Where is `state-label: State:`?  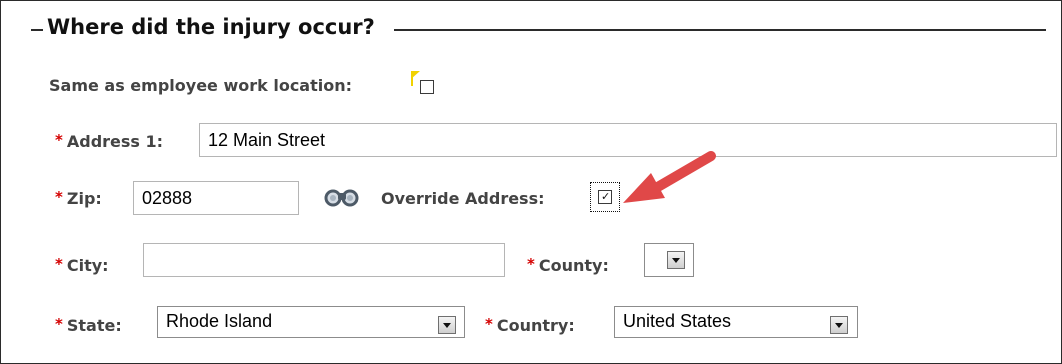 state-label: State: is located at coordinates (94, 325).